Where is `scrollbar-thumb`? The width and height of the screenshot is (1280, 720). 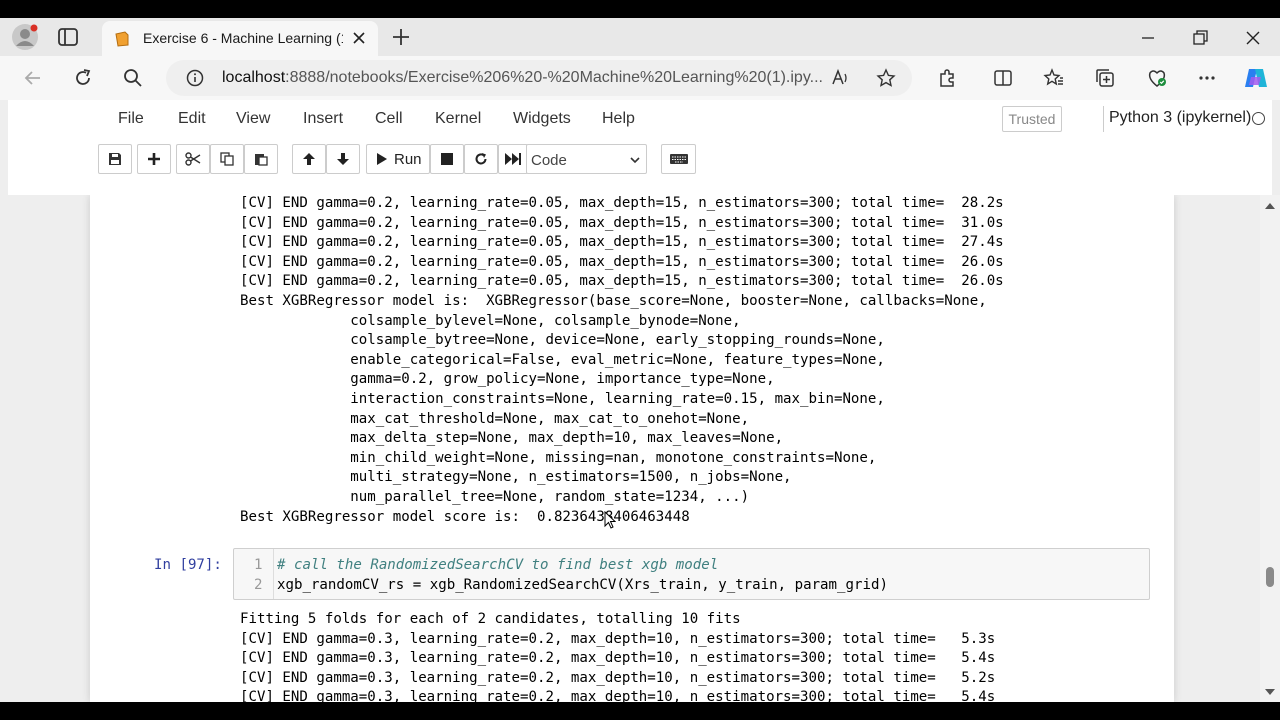
scrollbar-thumb is located at coordinates (1270, 577).